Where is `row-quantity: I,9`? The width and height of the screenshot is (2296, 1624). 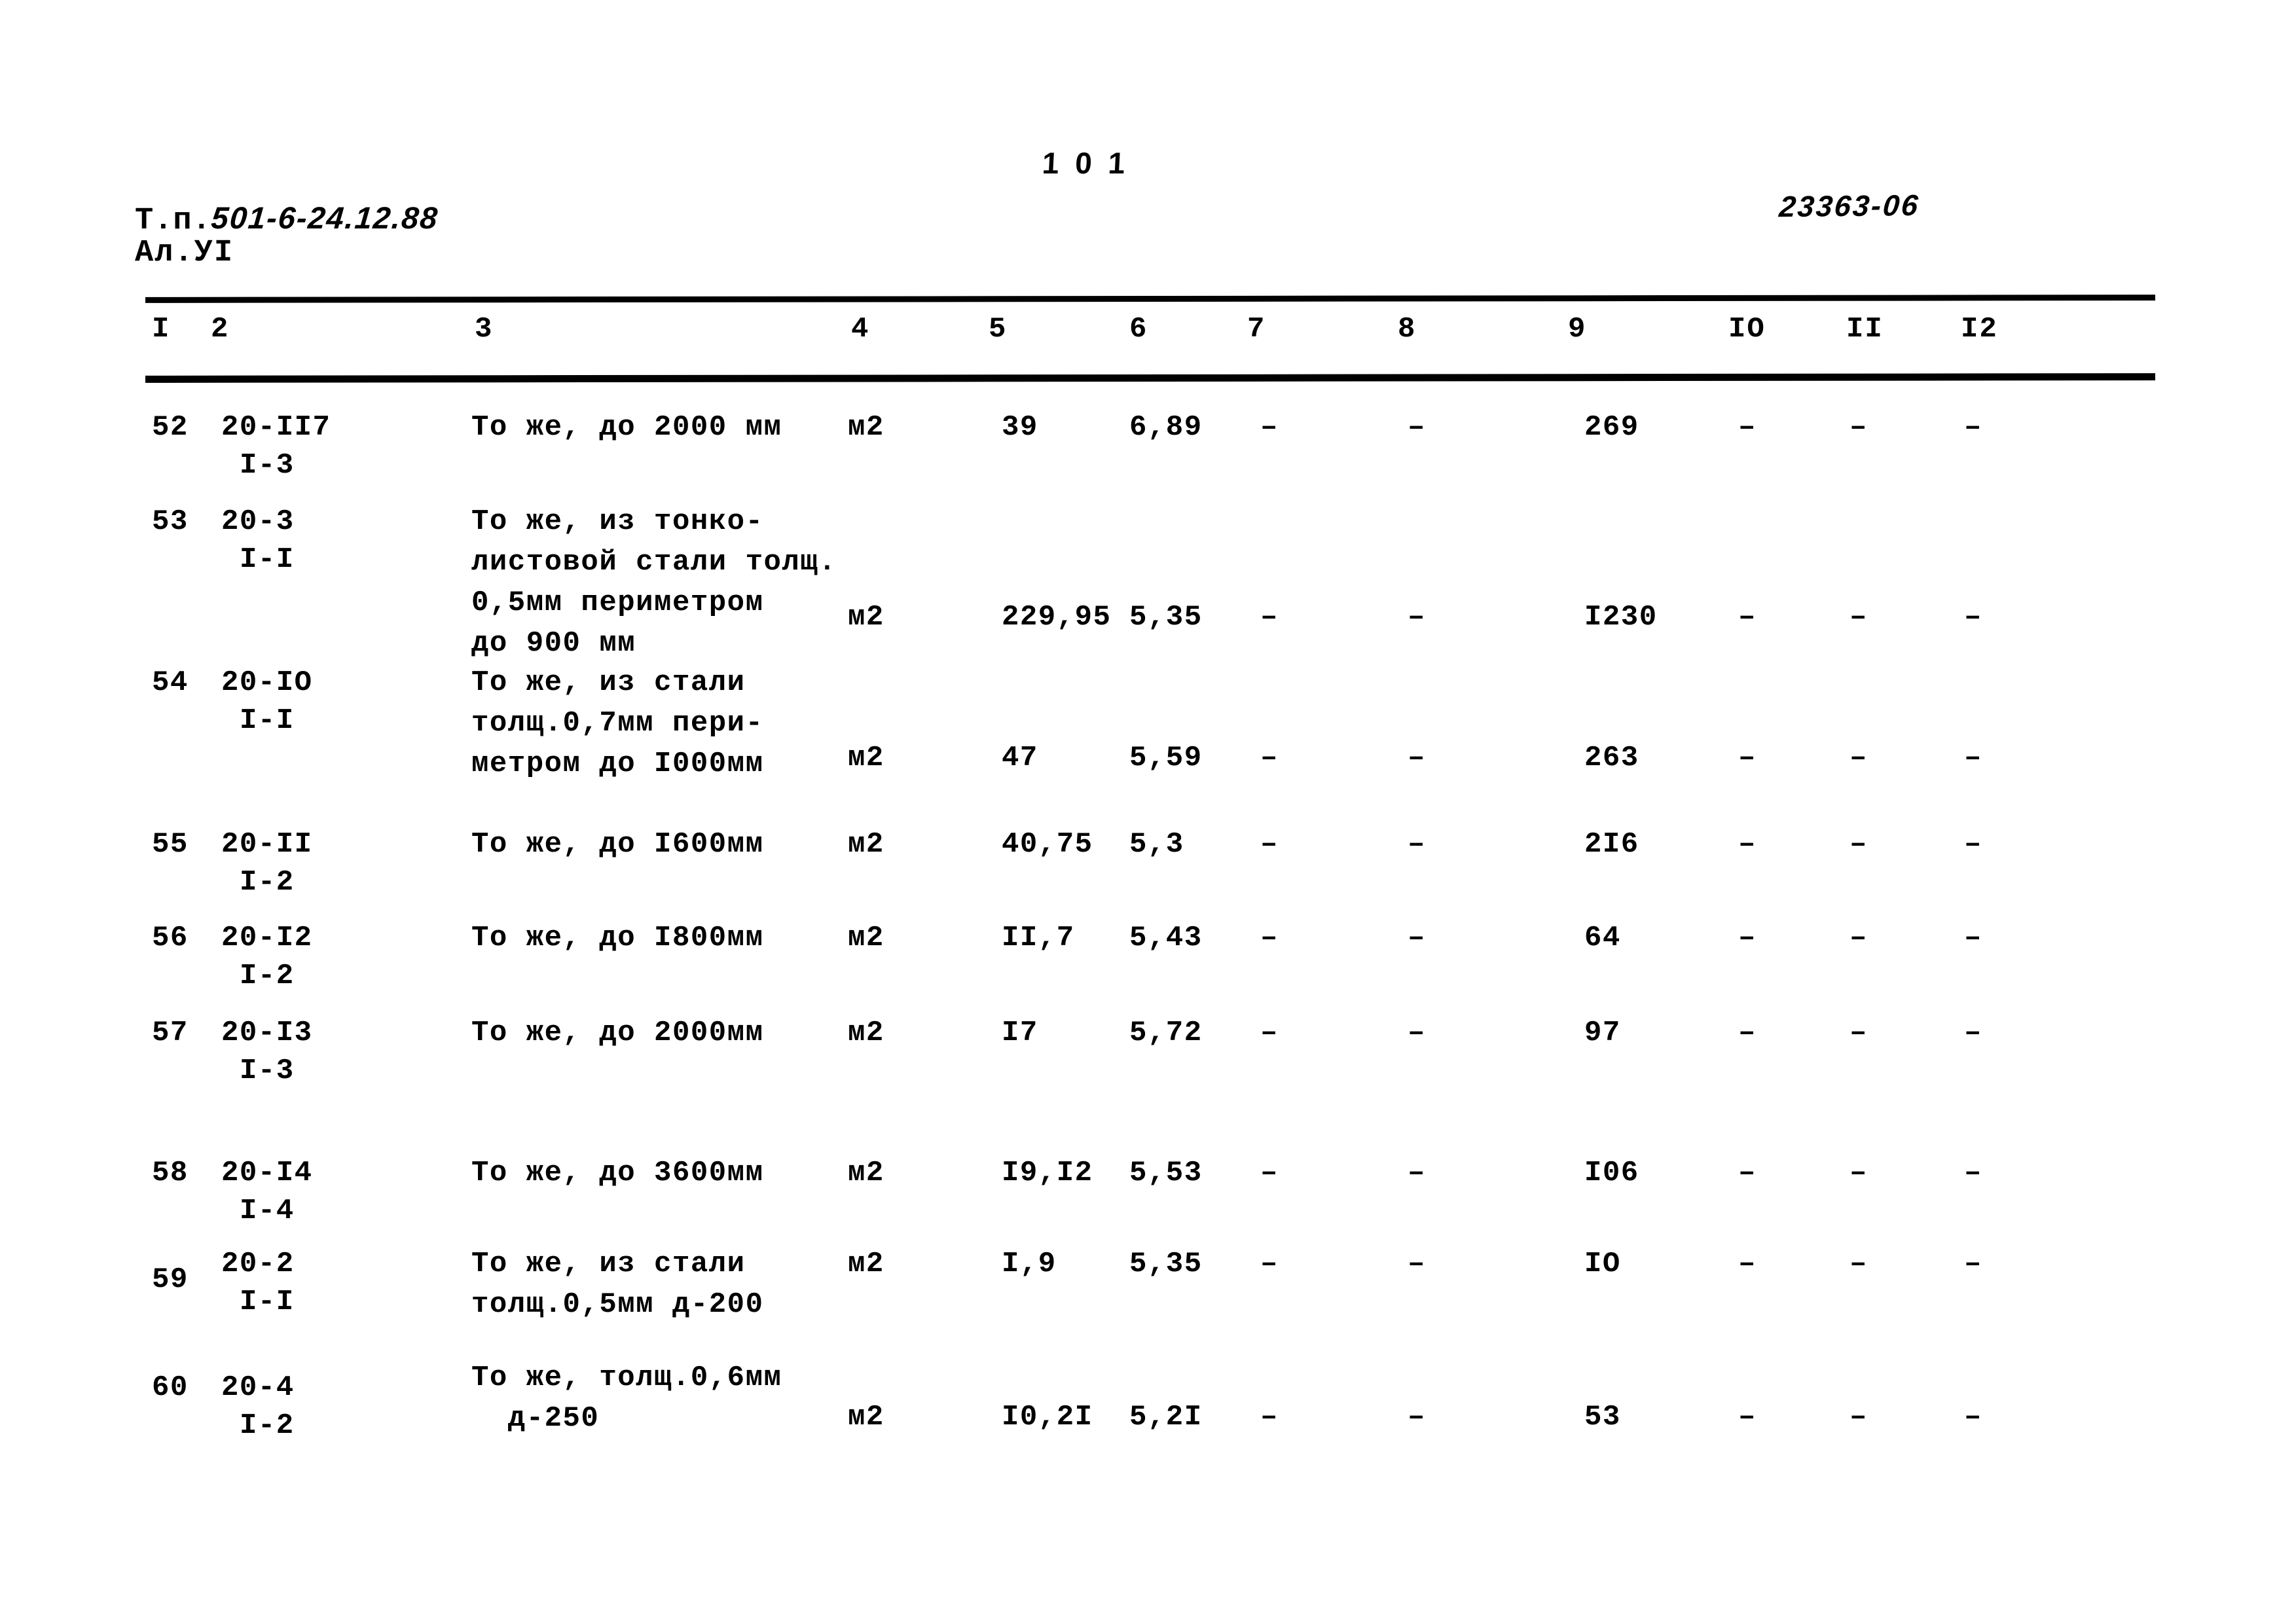
row-quantity: I,9 is located at coordinates (1029, 1264).